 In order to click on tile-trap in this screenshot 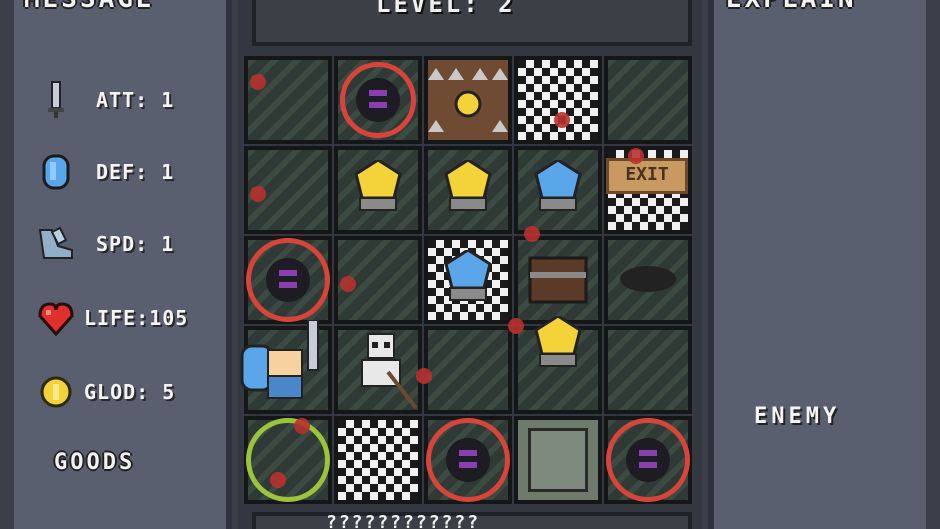, I will do `click(468, 100)`.